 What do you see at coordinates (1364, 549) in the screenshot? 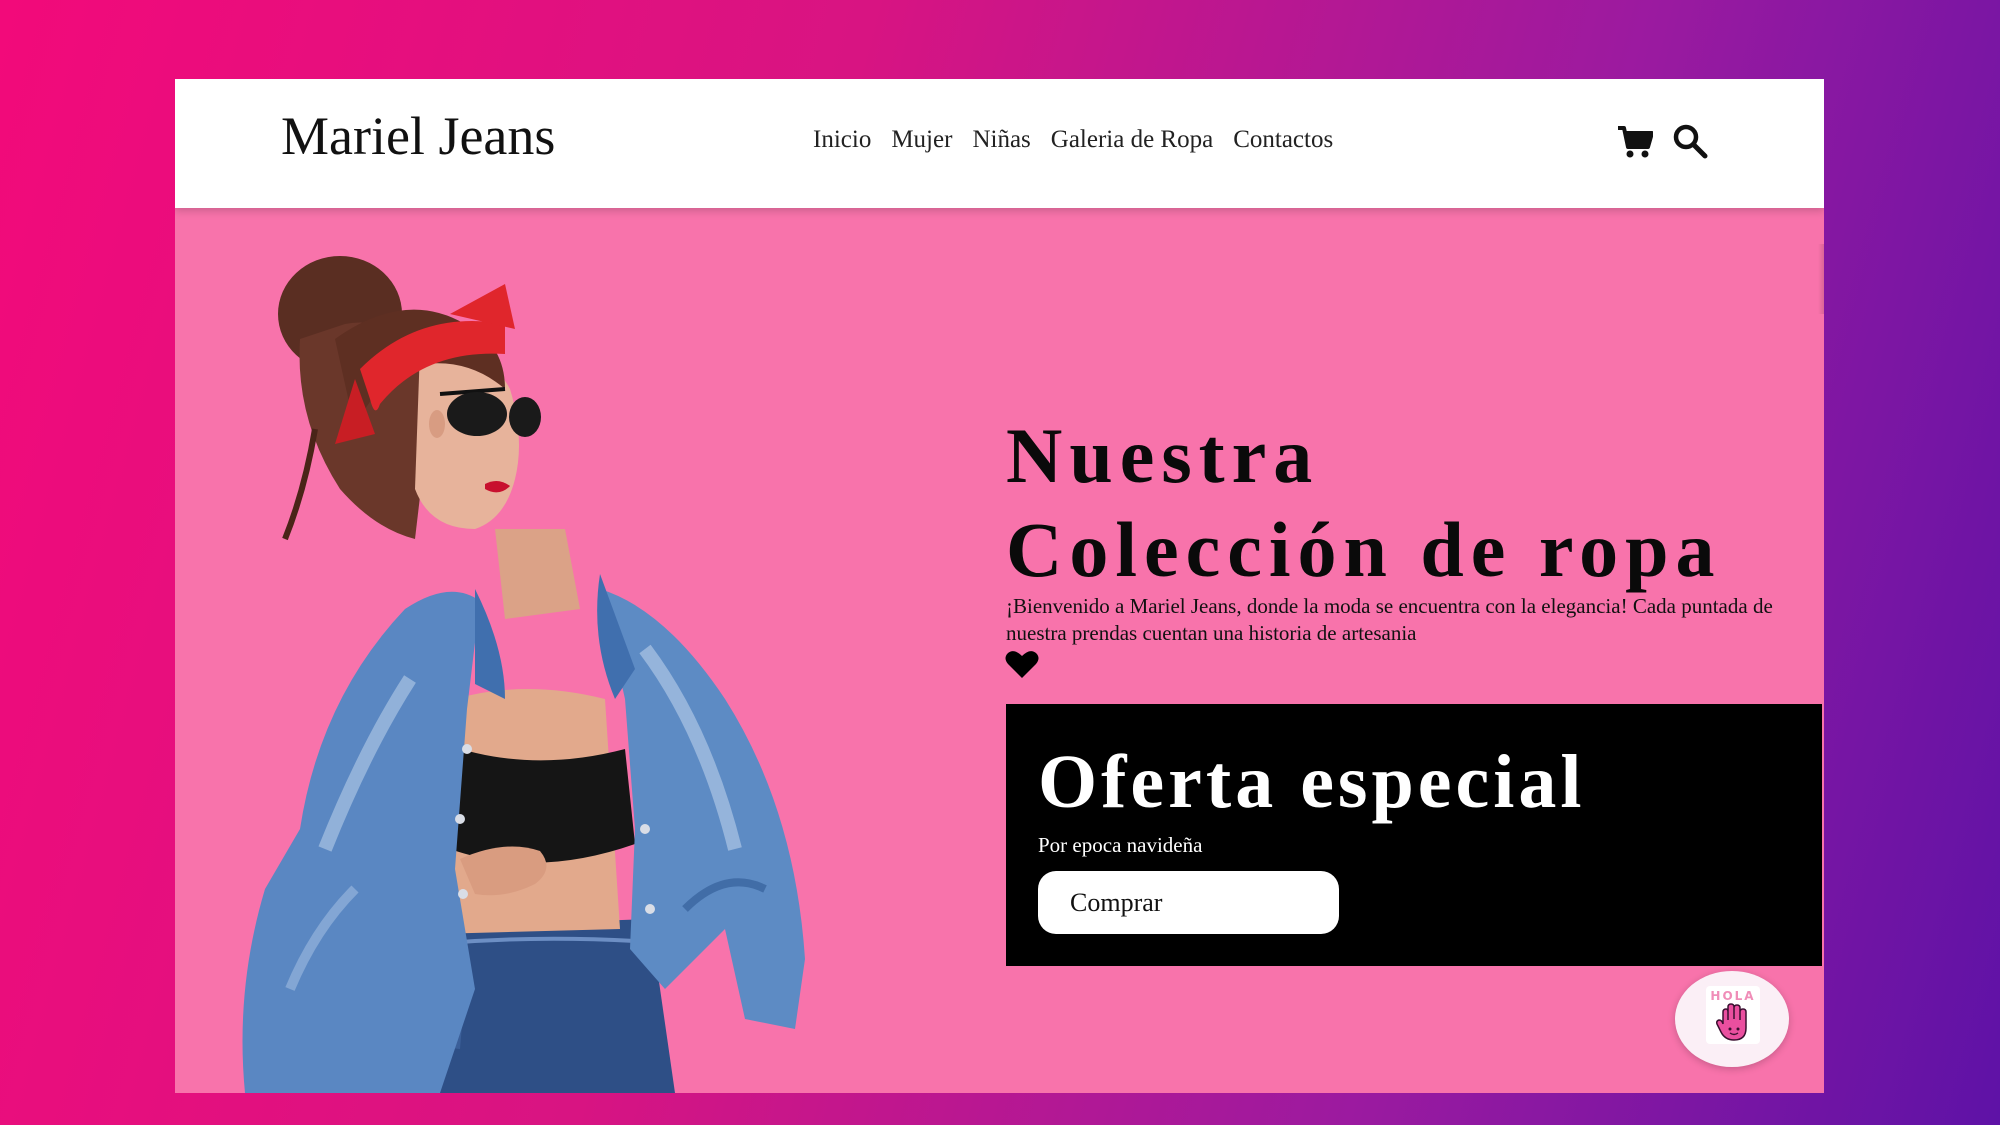
I see `headline-line-2: Colección de ropa` at bounding box center [1364, 549].